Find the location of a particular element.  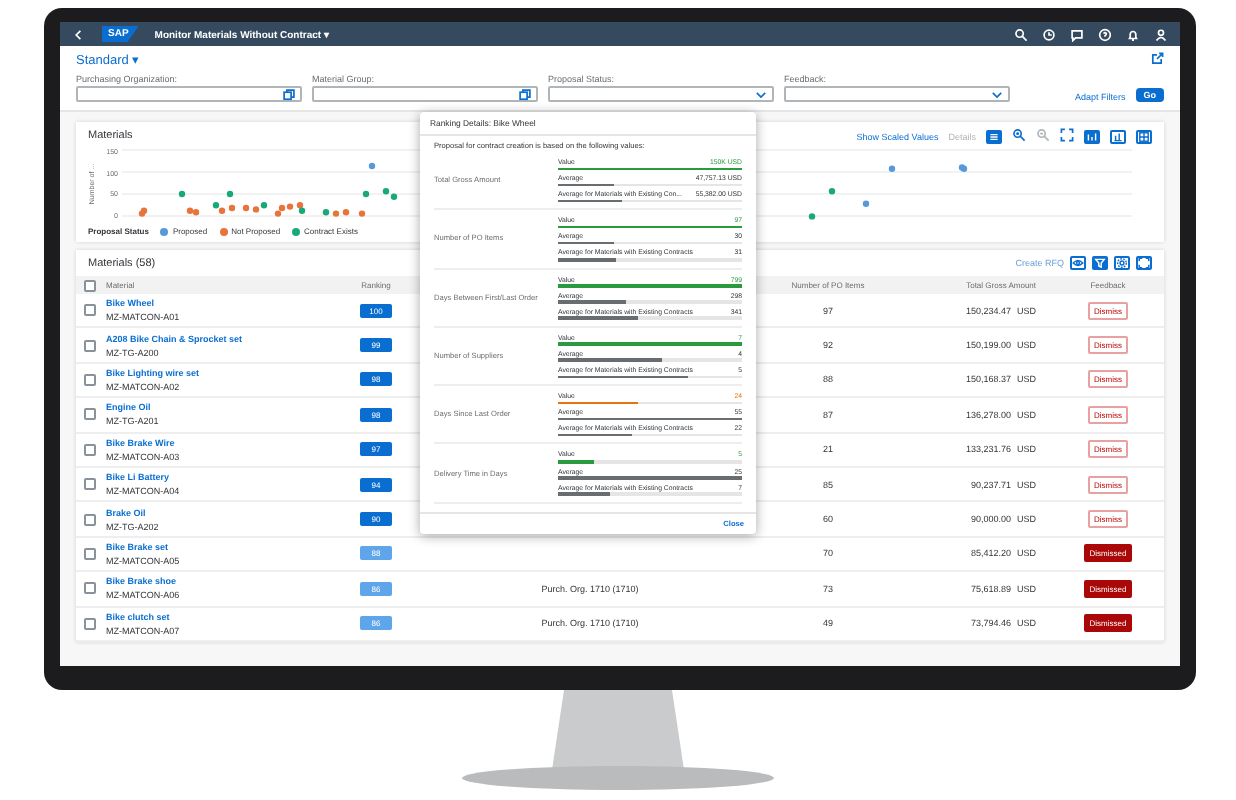

fullscreen-button is located at coordinates (1144, 263).